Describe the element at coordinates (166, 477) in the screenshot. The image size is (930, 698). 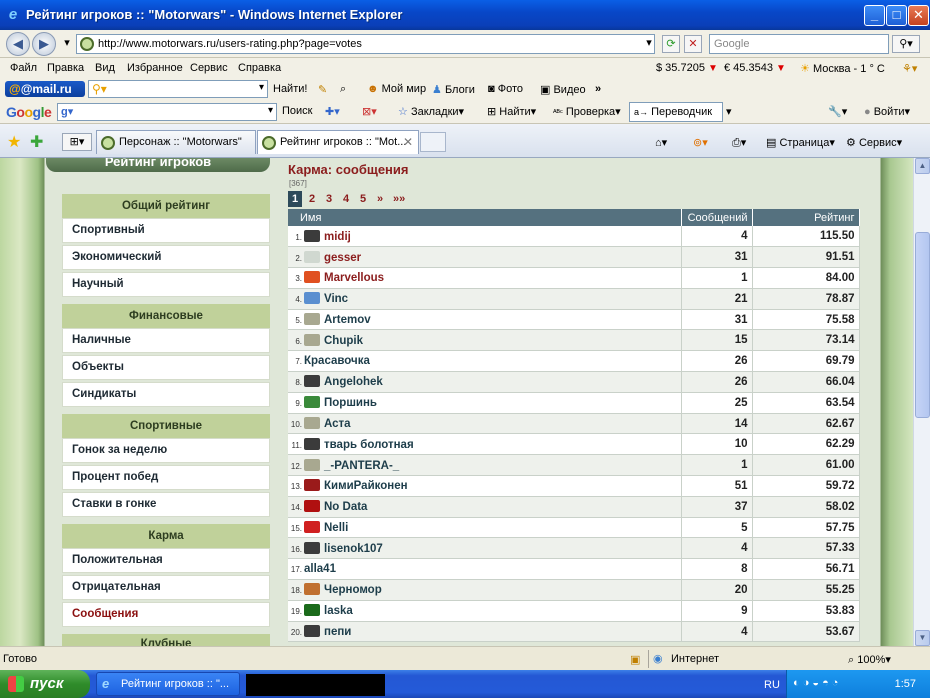
I see `sidebar-item-win-percent: Процент побед` at that location.